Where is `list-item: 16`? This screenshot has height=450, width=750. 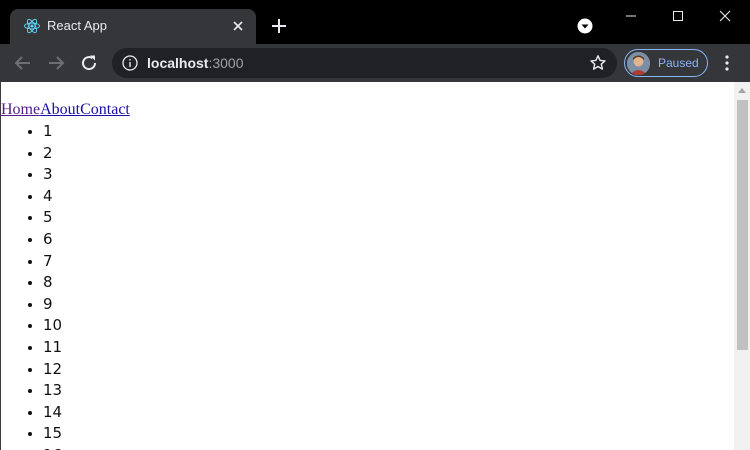
list-item: 16 is located at coordinates (382, 447).